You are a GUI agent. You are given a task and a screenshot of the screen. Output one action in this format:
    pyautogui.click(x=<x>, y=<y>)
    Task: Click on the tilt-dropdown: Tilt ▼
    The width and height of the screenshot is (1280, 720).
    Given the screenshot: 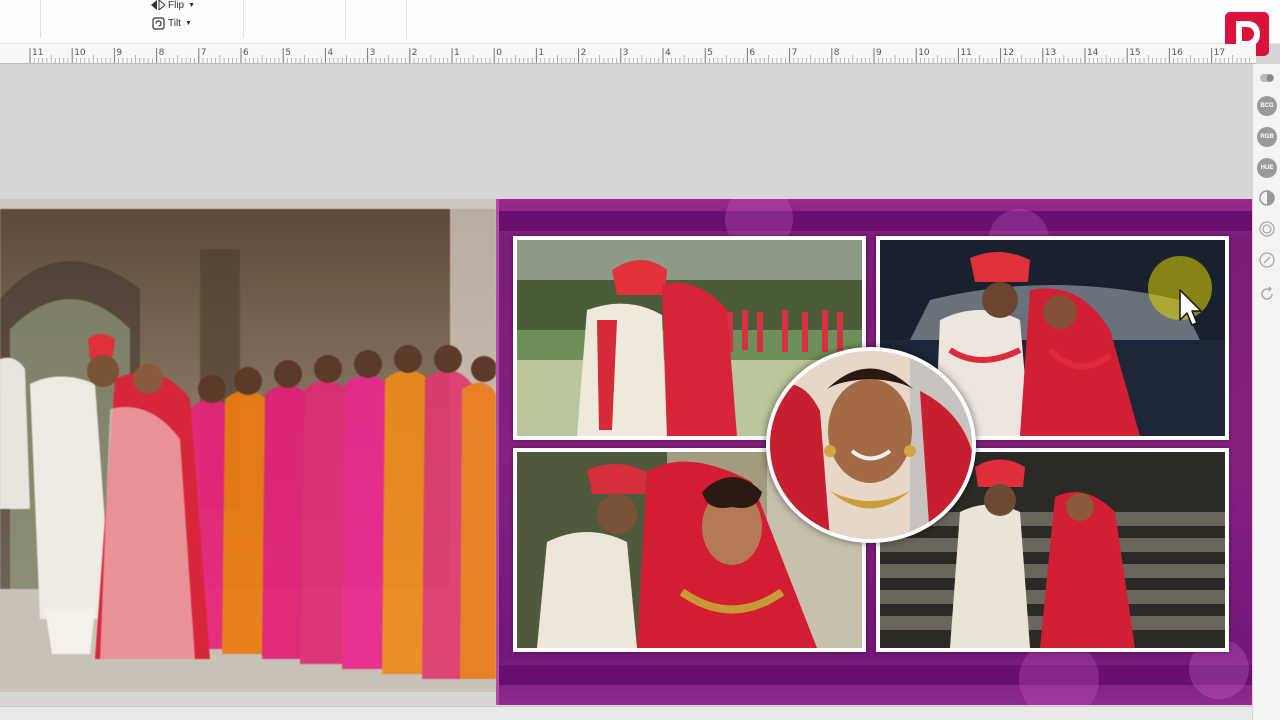 What is the action you would take?
    pyautogui.click(x=171, y=23)
    